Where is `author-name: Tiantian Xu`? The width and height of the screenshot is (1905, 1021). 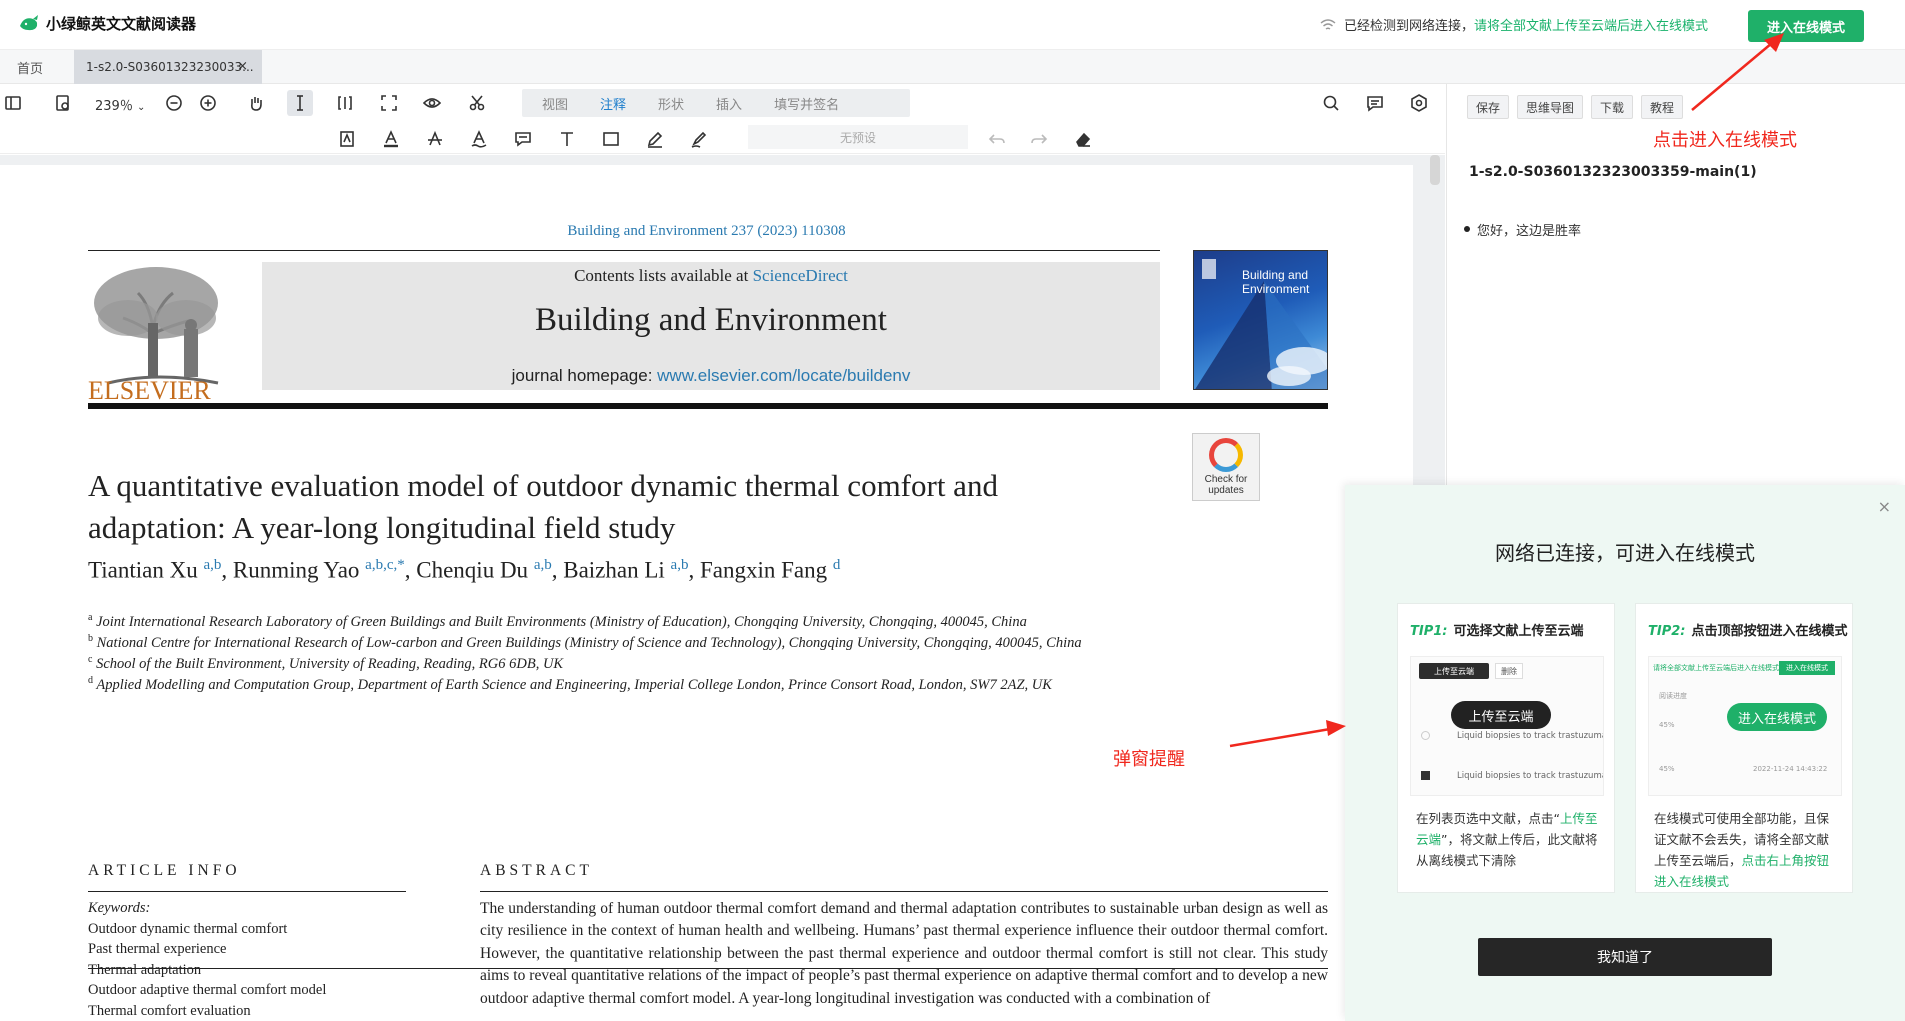
author-name: Tiantian Xu is located at coordinates (143, 570).